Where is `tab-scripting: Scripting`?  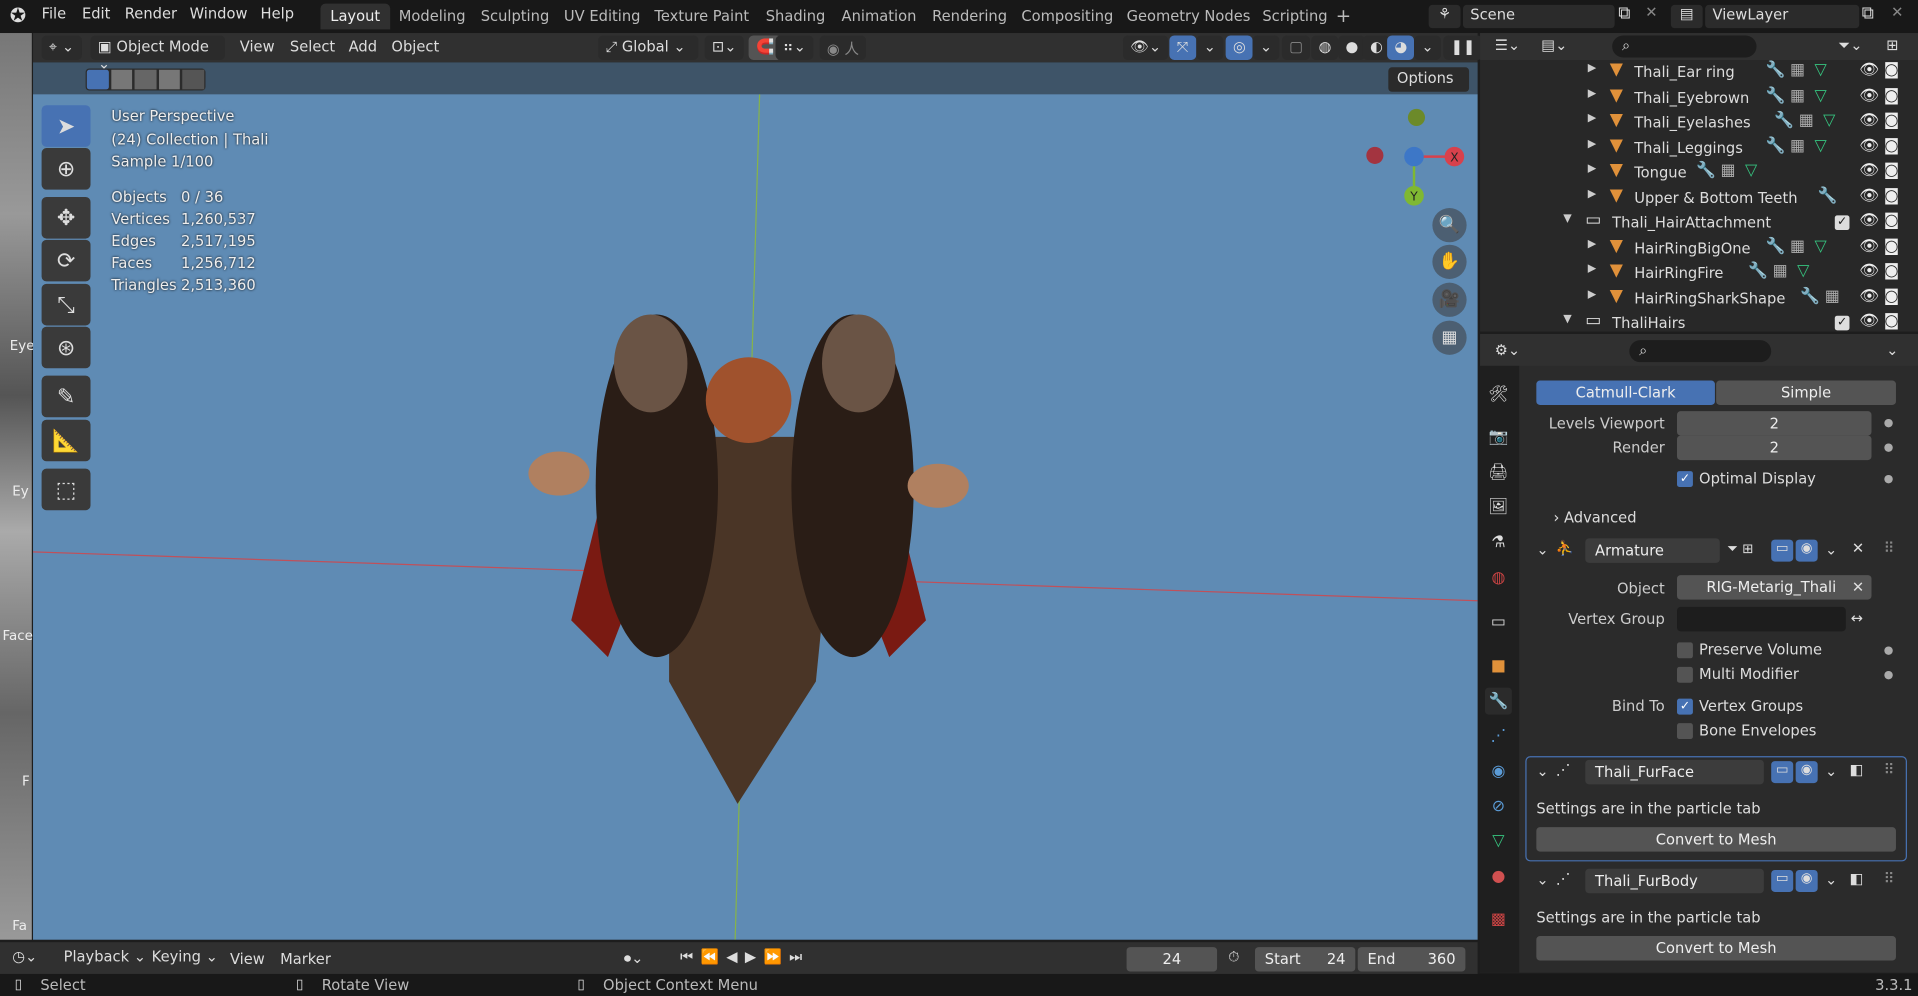
tab-scripting: Scripting is located at coordinates (1295, 17).